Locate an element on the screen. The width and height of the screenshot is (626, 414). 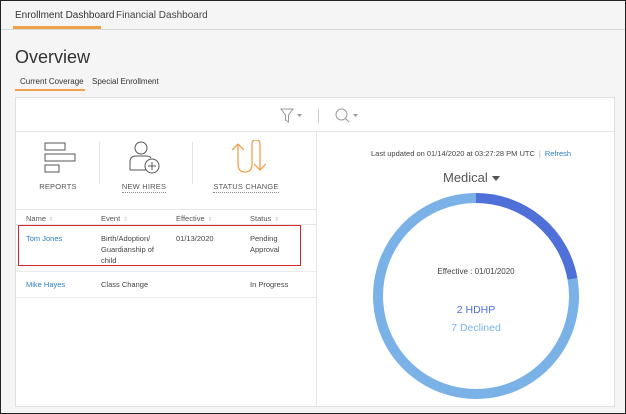
active-subtab-indicator is located at coordinates (50, 90).